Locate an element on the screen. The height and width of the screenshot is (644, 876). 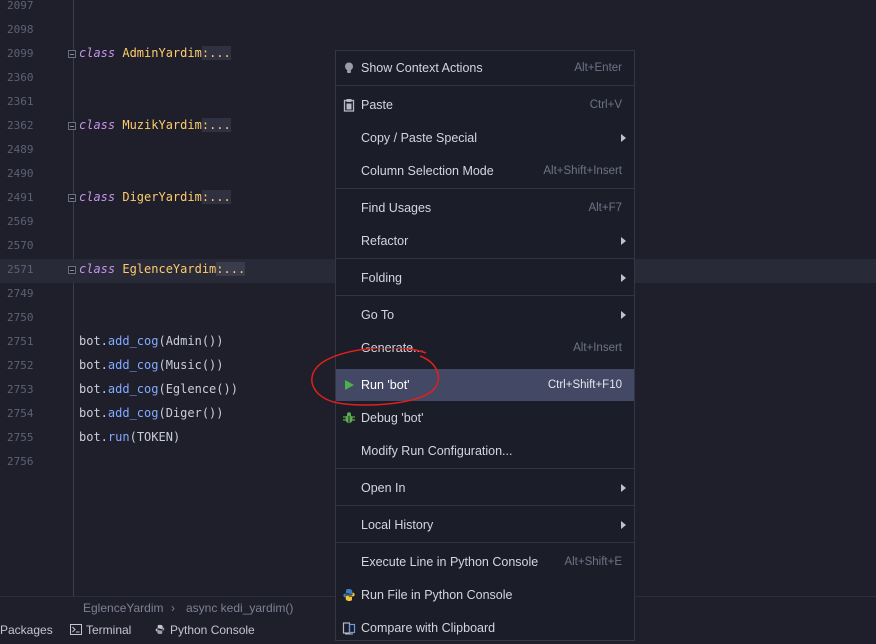
tool-window-packages: Packages is located at coordinates (26, 630).